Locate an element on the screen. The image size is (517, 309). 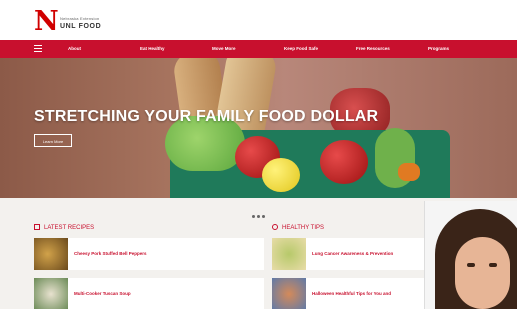
healthy-tips-heading: HEALTHY TIPS is located at coordinates (298, 227).